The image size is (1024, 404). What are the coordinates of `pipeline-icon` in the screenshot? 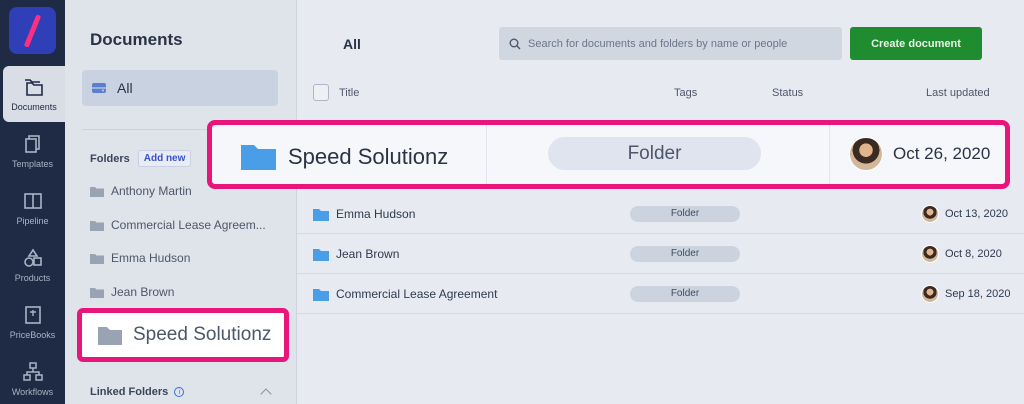 It's located at (32, 200).